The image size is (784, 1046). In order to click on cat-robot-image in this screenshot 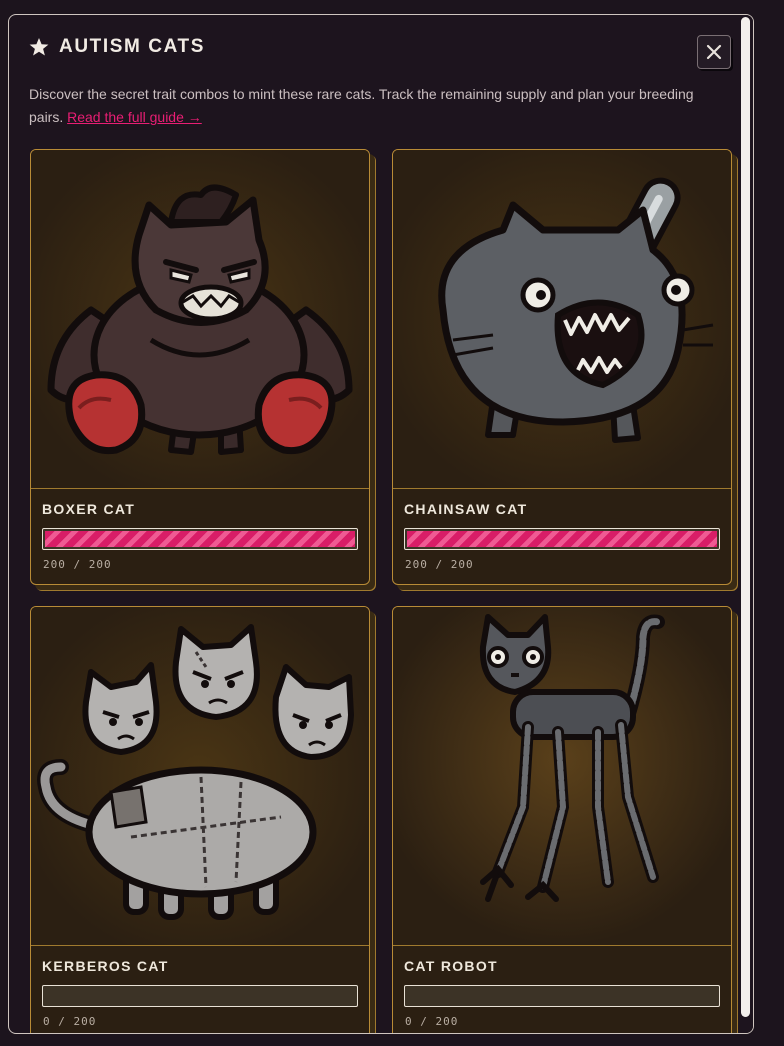, I will do `click(562, 776)`.